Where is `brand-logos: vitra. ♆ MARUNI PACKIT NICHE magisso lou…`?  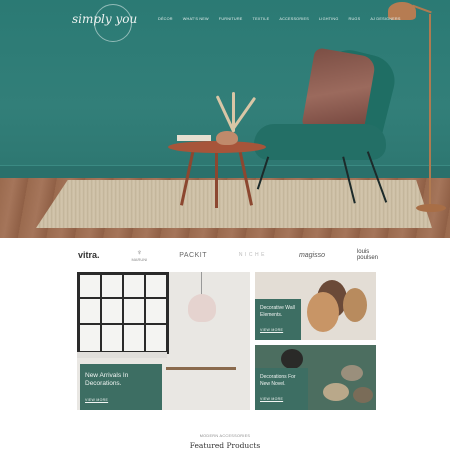
brand-logos: vitra. ♆ MARUNI PACKIT NICHE magisso lou… is located at coordinates (228, 255).